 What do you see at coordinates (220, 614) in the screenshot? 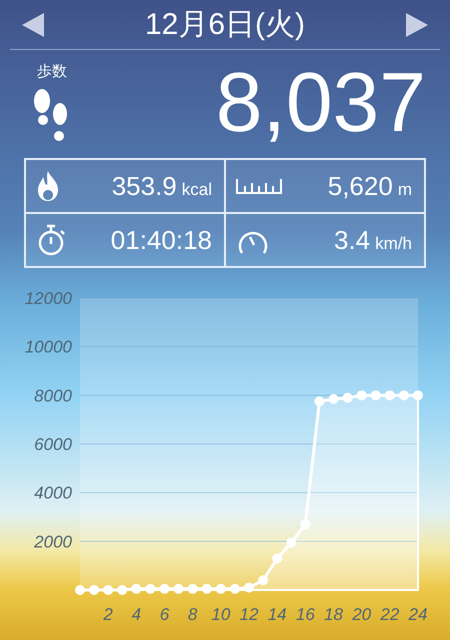
I see `x-axis-label: 10` at bounding box center [220, 614].